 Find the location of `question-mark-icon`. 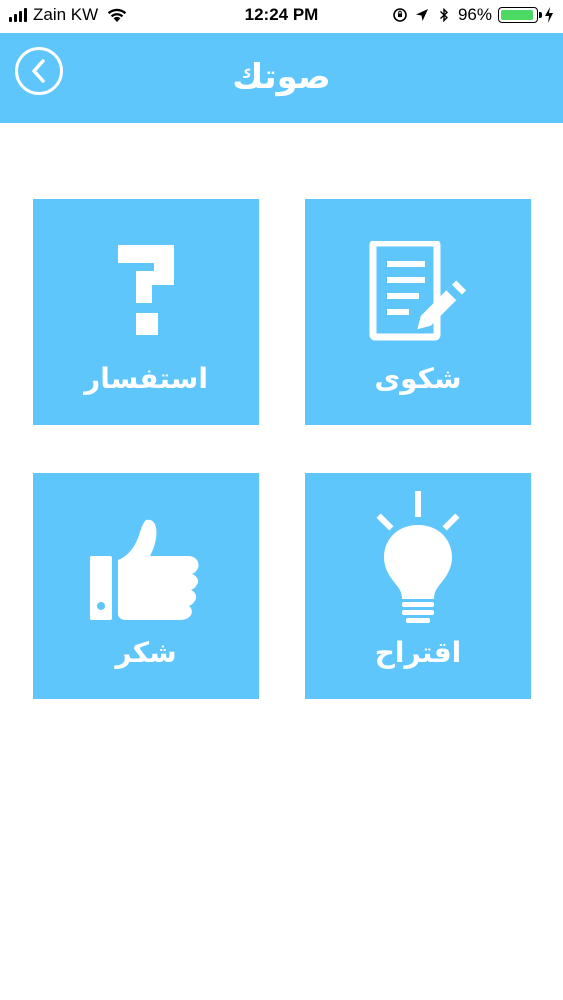

question-mark-icon is located at coordinates (146, 290).